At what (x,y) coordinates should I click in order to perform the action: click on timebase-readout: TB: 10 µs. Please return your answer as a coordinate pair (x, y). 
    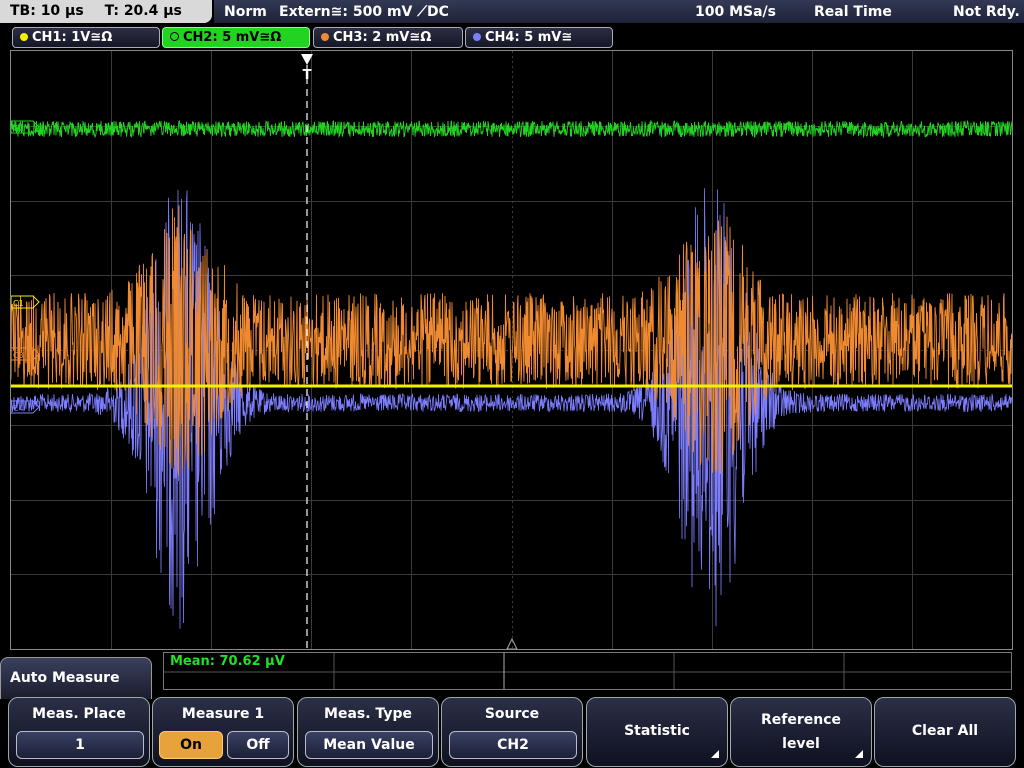
    Looking at the image, I should click on (47, 11).